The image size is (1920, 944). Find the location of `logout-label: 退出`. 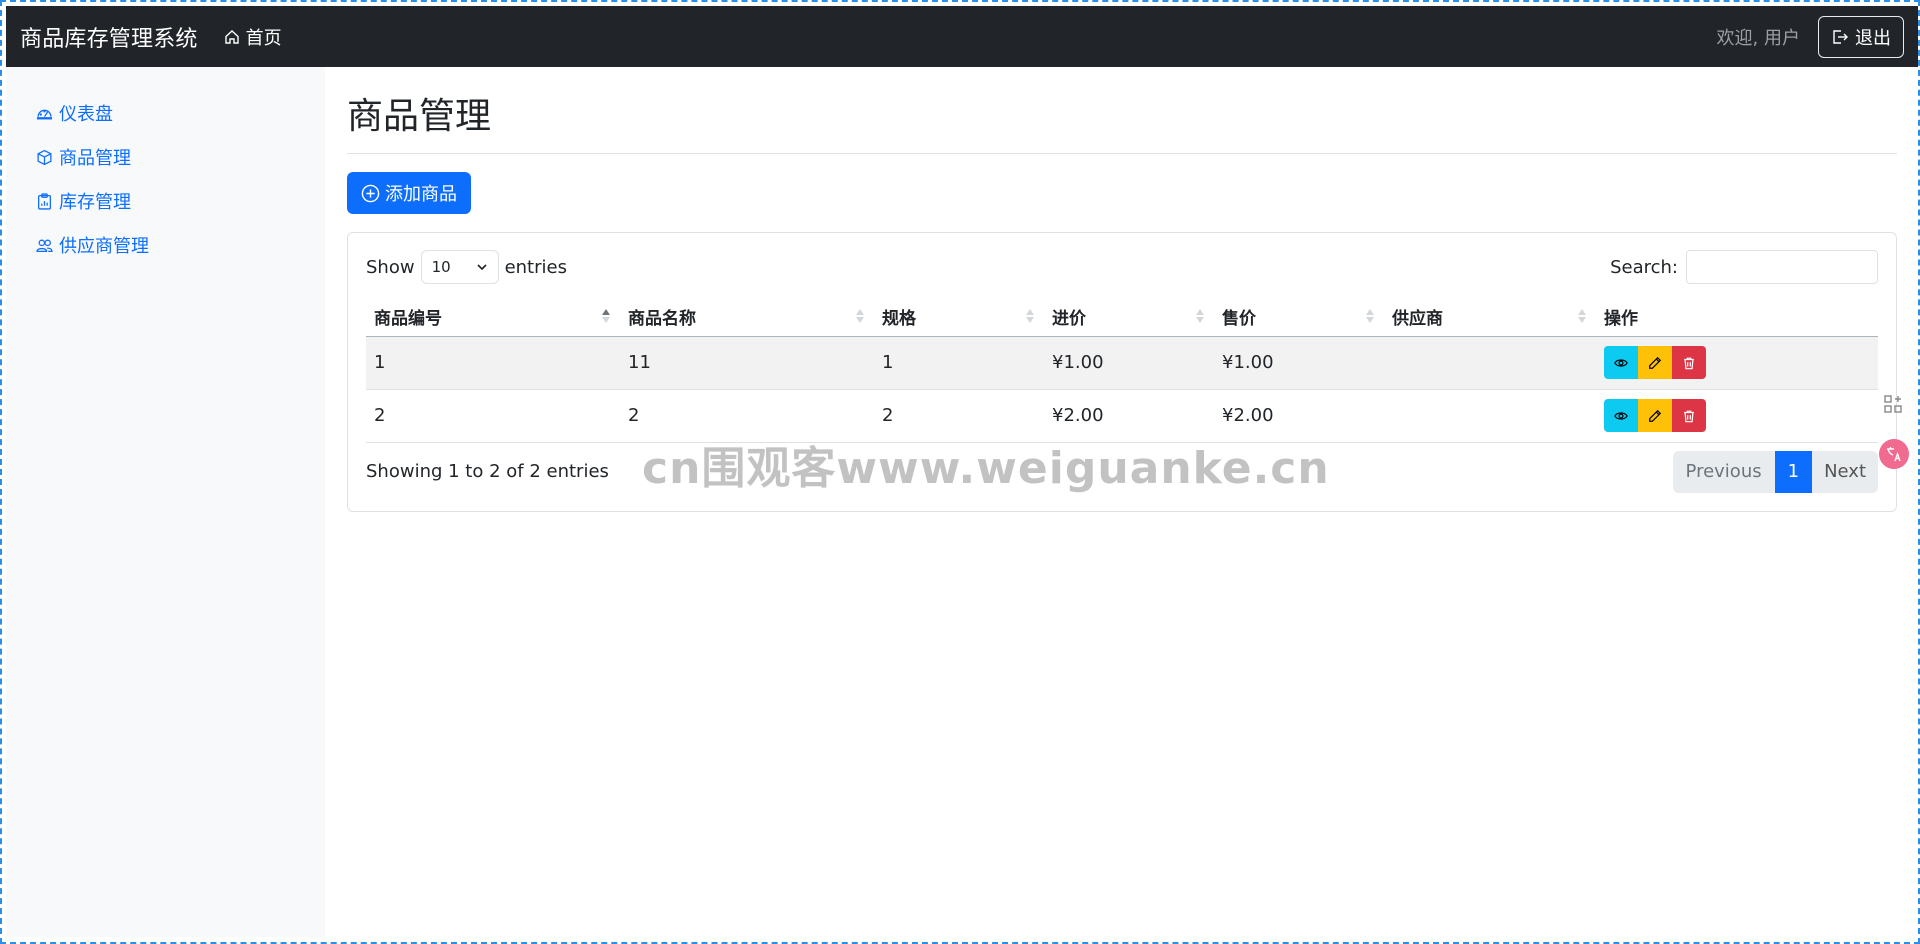

logout-label: 退出 is located at coordinates (1873, 37).